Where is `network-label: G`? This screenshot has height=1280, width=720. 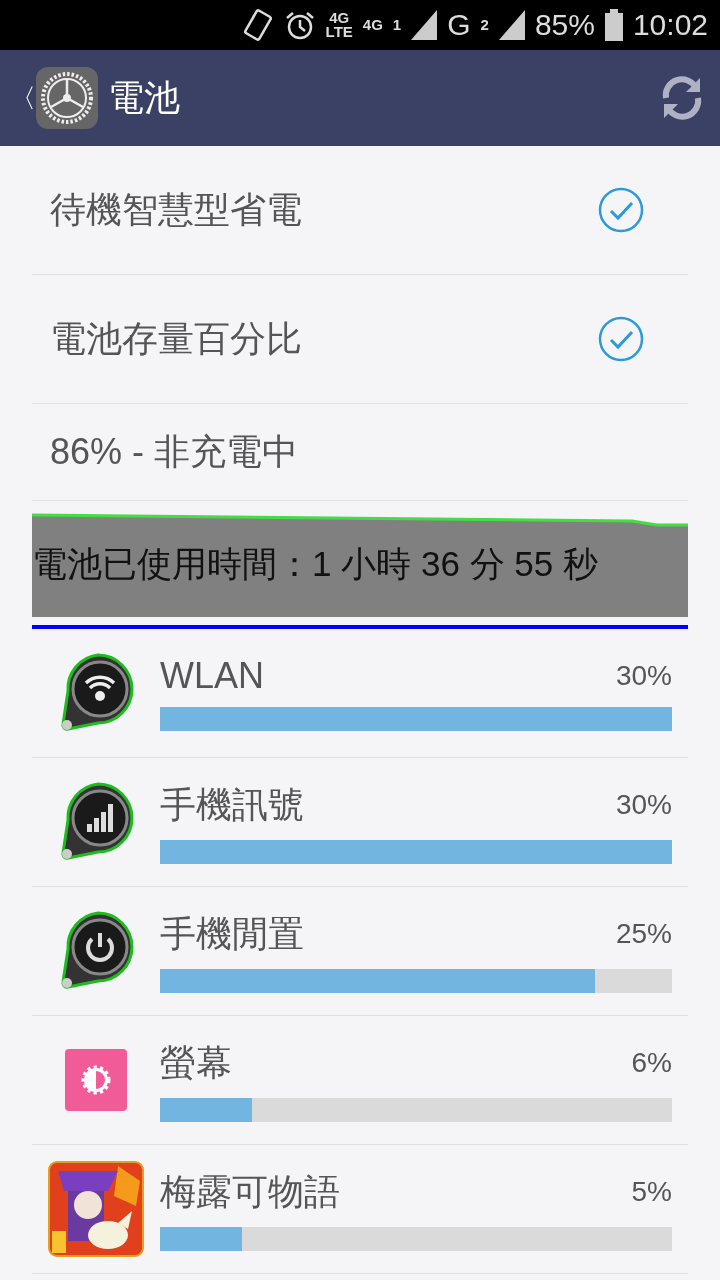 network-label: G is located at coordinates (459, 25).